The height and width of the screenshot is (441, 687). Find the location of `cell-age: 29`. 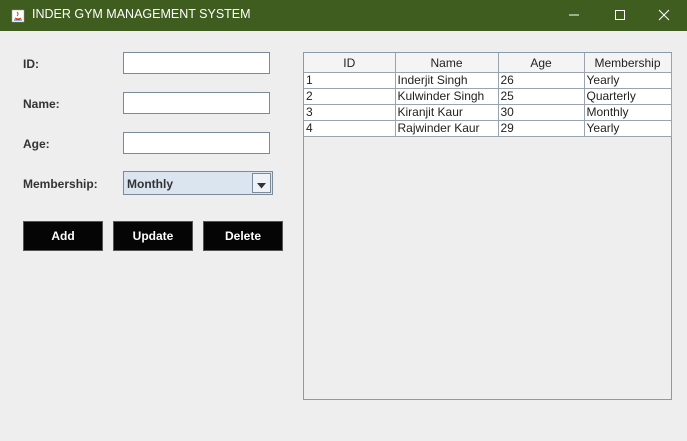

cell-age: 29 is located at coordinates (541, 128).